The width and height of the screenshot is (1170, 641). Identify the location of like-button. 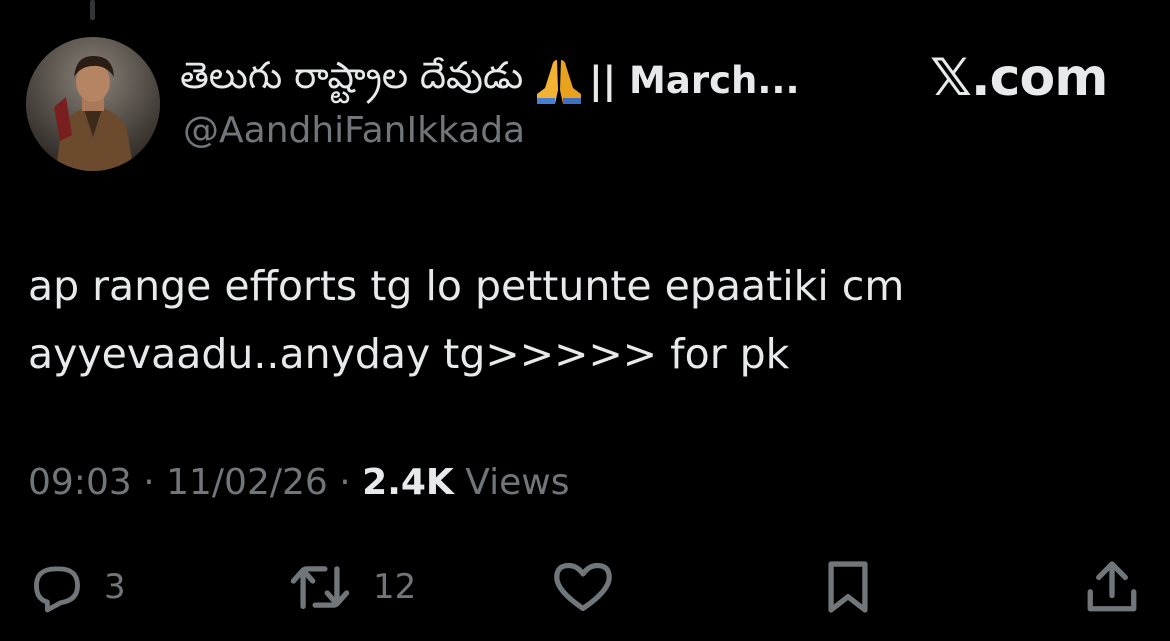
(583, 587).